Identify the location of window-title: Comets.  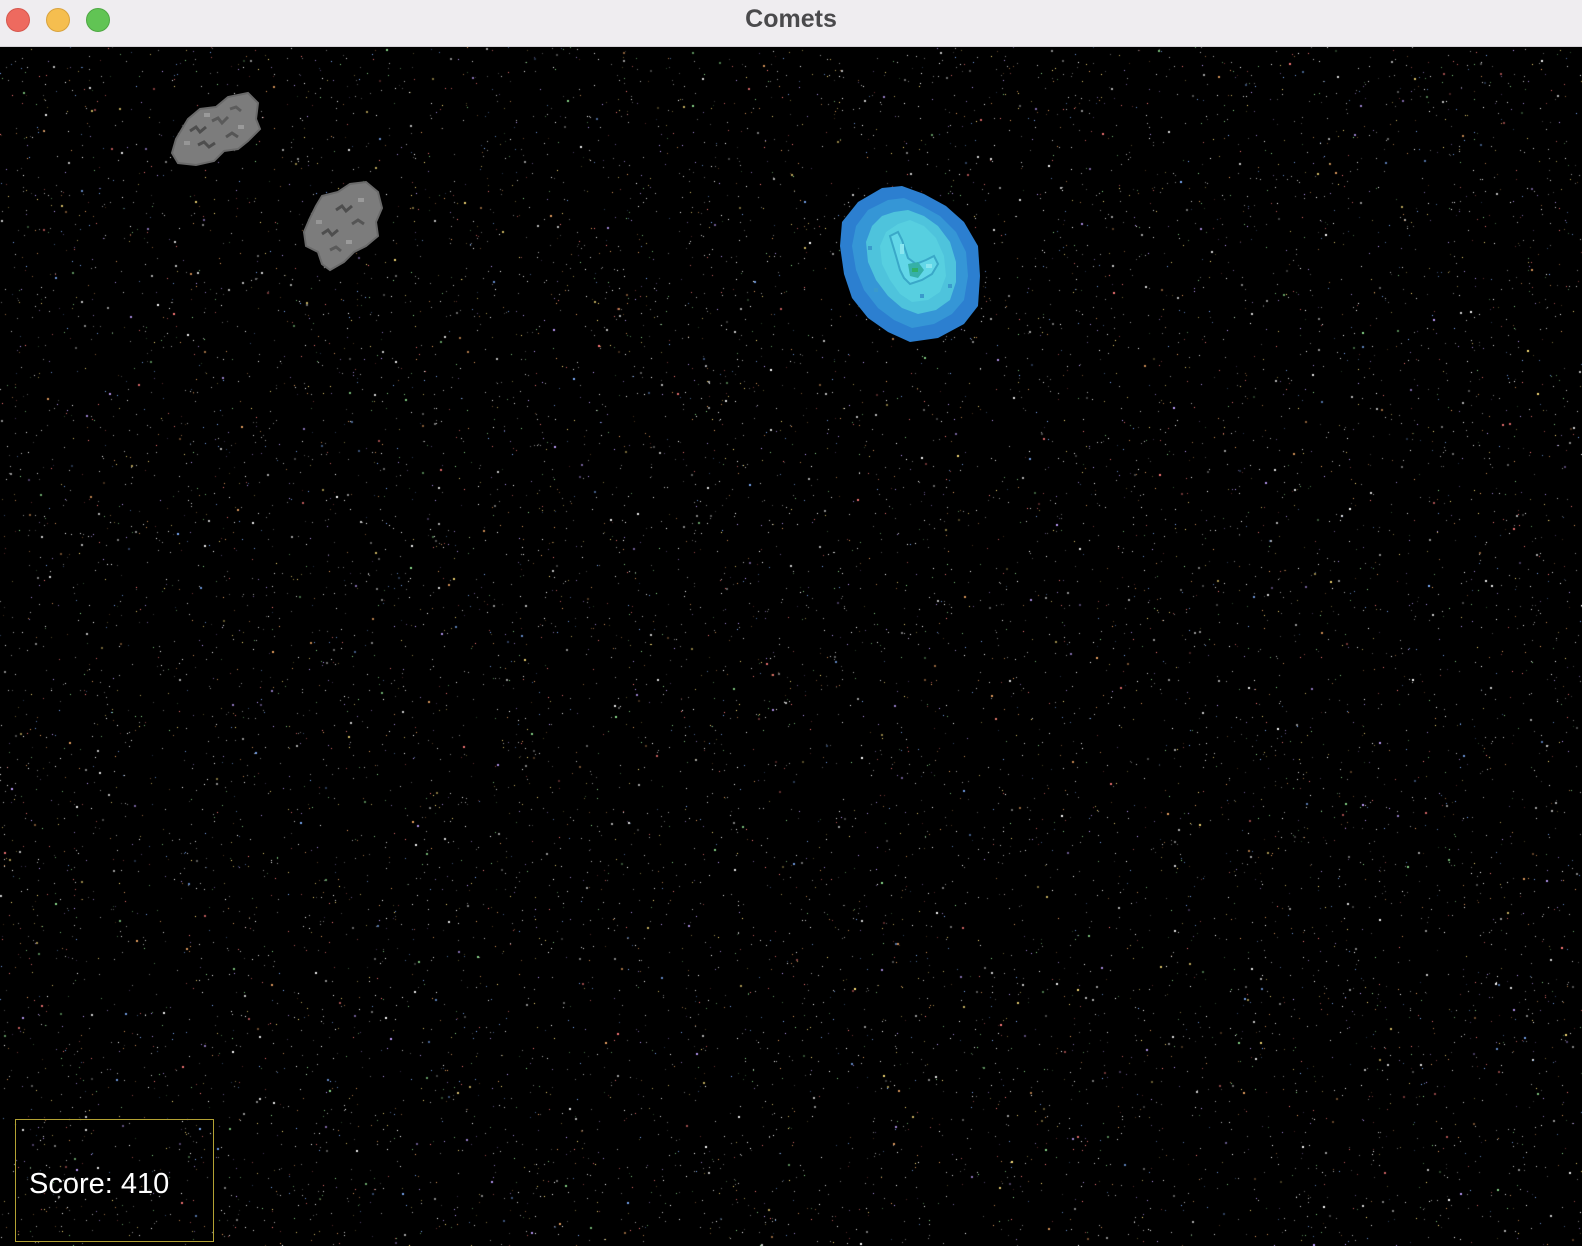
(791, 19).